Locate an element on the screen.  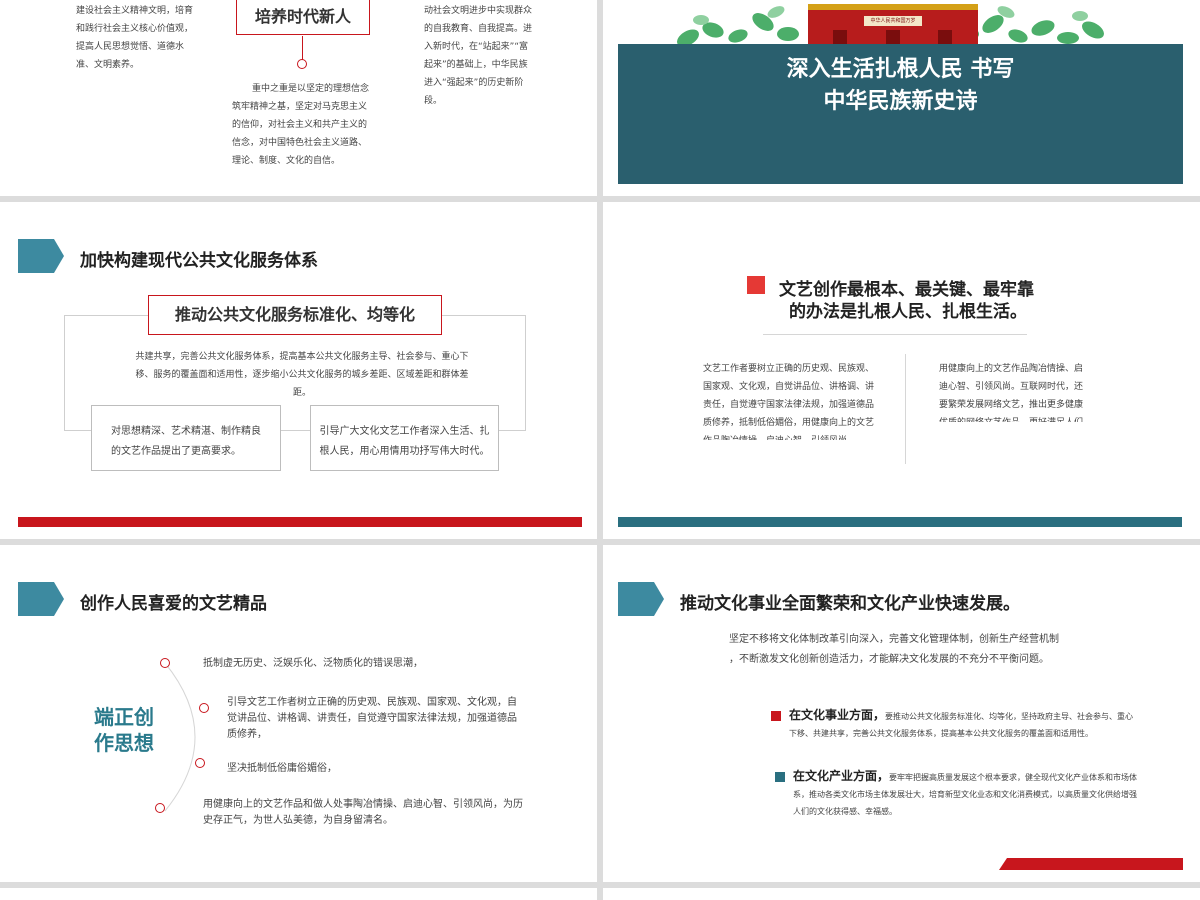
divider-horizontal is located at coordinates (895, 334).